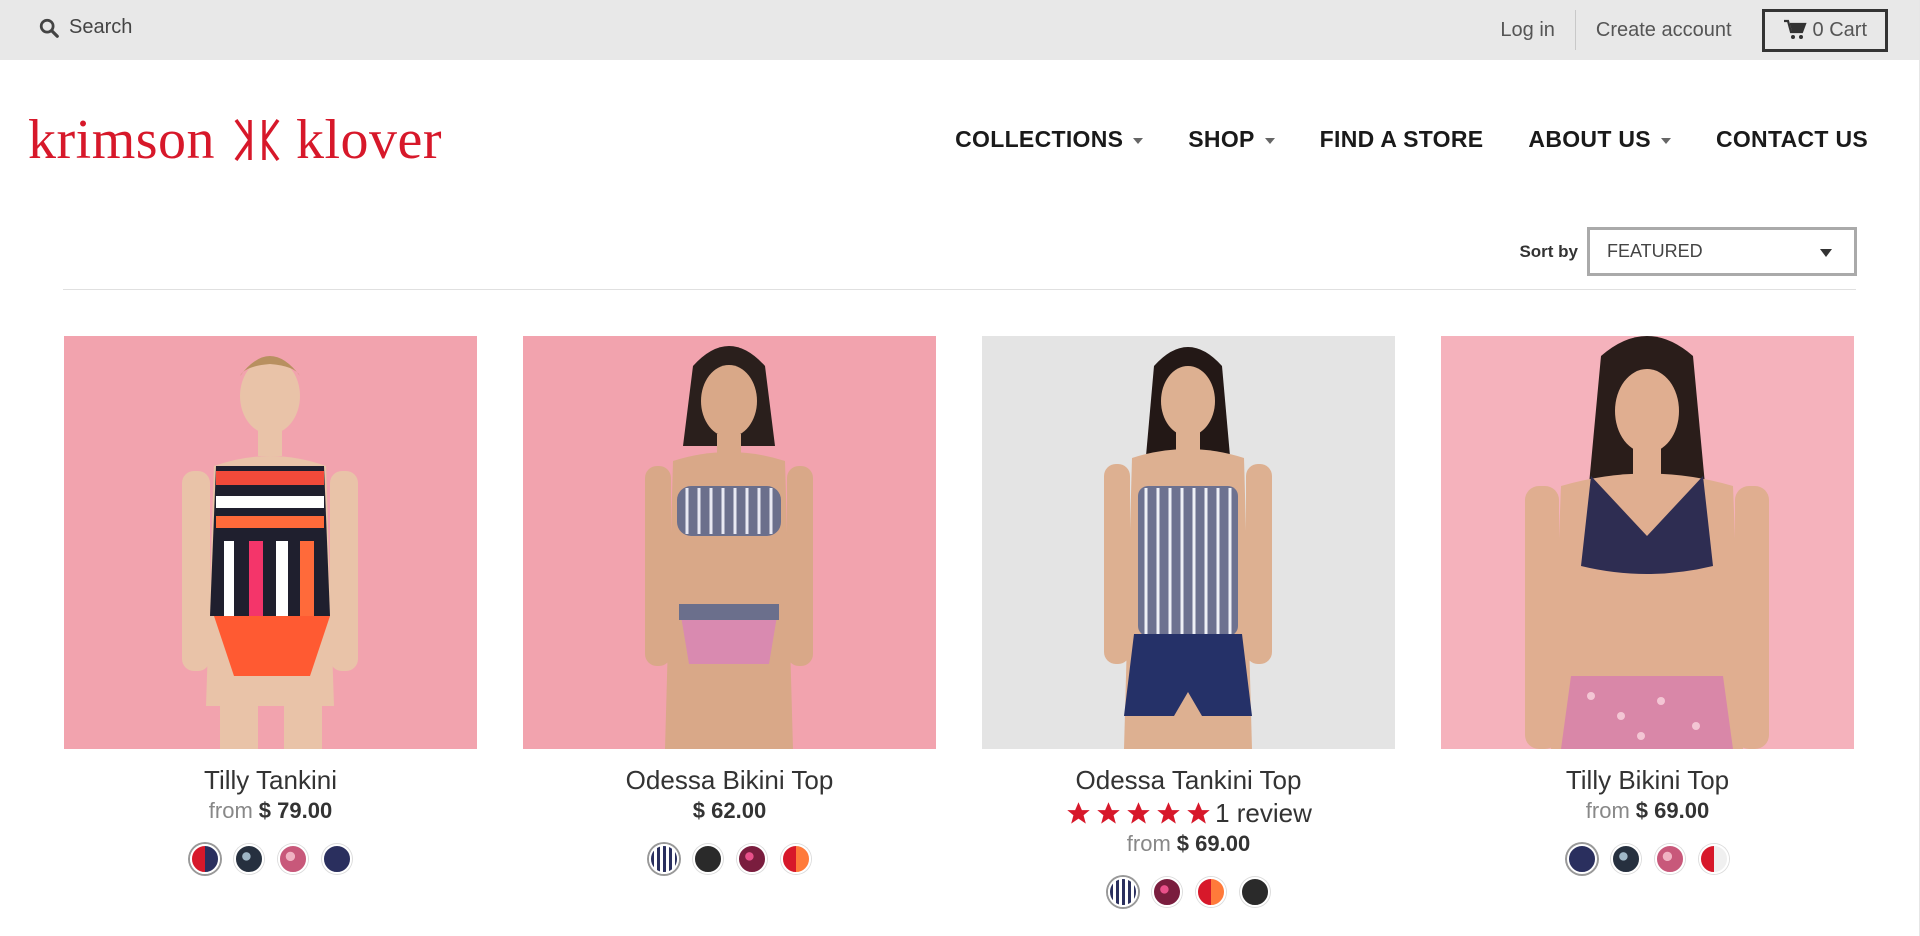 The image size is (1920, 936). What do you see at coordinates (49, 28) in the screenshot?
I see `search-icon` at bounding box center [49, 28].